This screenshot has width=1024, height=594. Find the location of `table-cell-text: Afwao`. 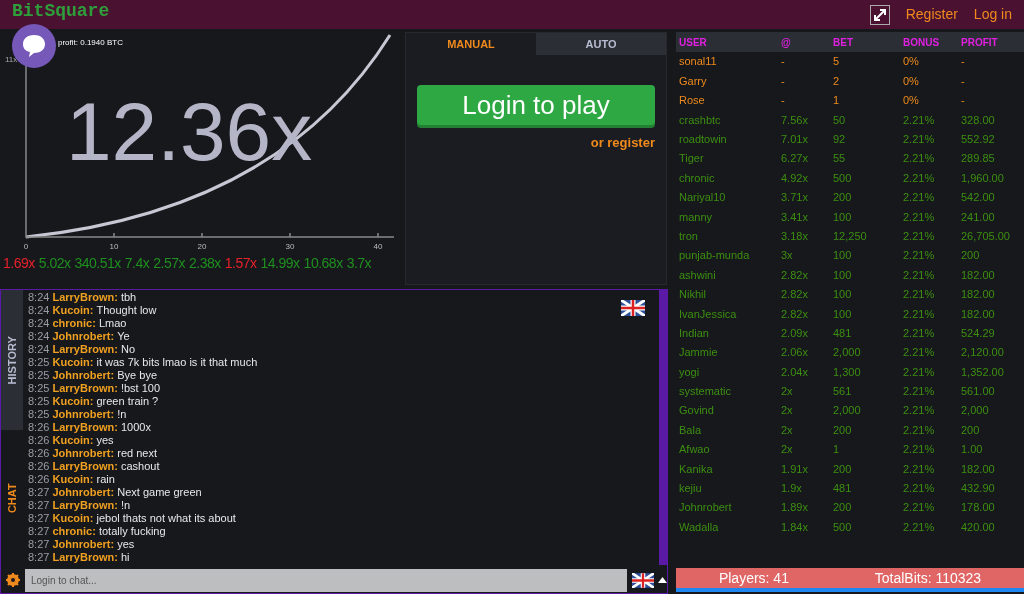

table-cell-text: Afwao is located at coordinates (694, 450).